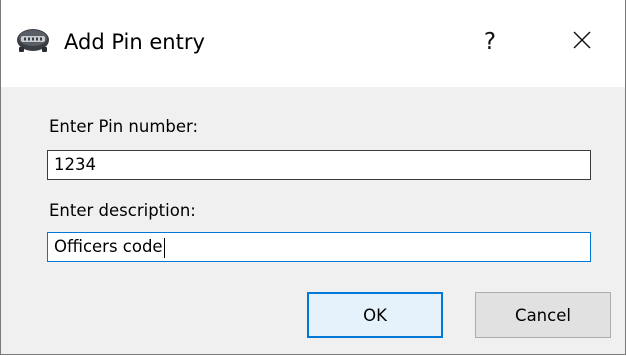 The image size is (626, 356). I want to click on close-icon, so click(582, 42).